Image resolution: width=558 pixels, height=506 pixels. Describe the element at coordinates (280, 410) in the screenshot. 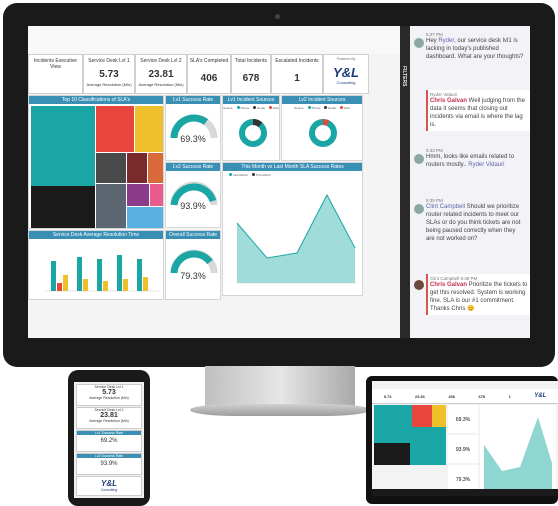

I see `monitor-stand-base` at that location.